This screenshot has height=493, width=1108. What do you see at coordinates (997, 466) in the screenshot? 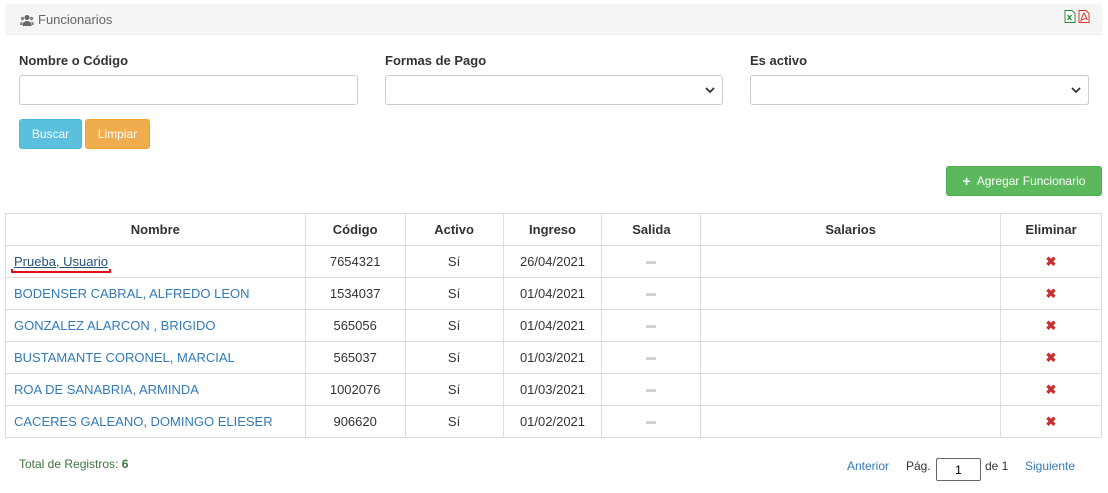
I see `page-total-label: de 1` at bounding box center [997, 466].